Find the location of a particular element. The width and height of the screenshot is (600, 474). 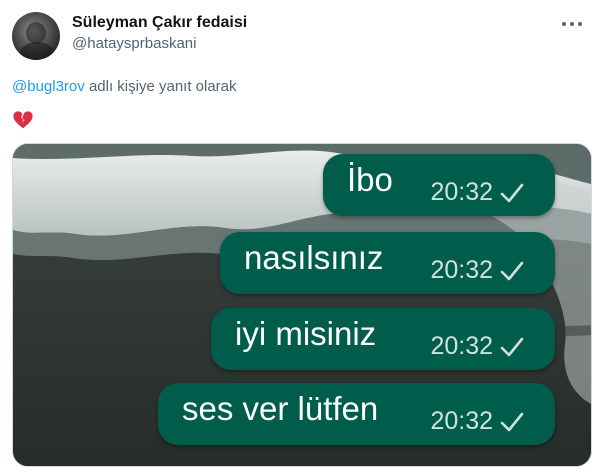

chat-message-text: iyi misiniz is located at coordinates (306, 333).